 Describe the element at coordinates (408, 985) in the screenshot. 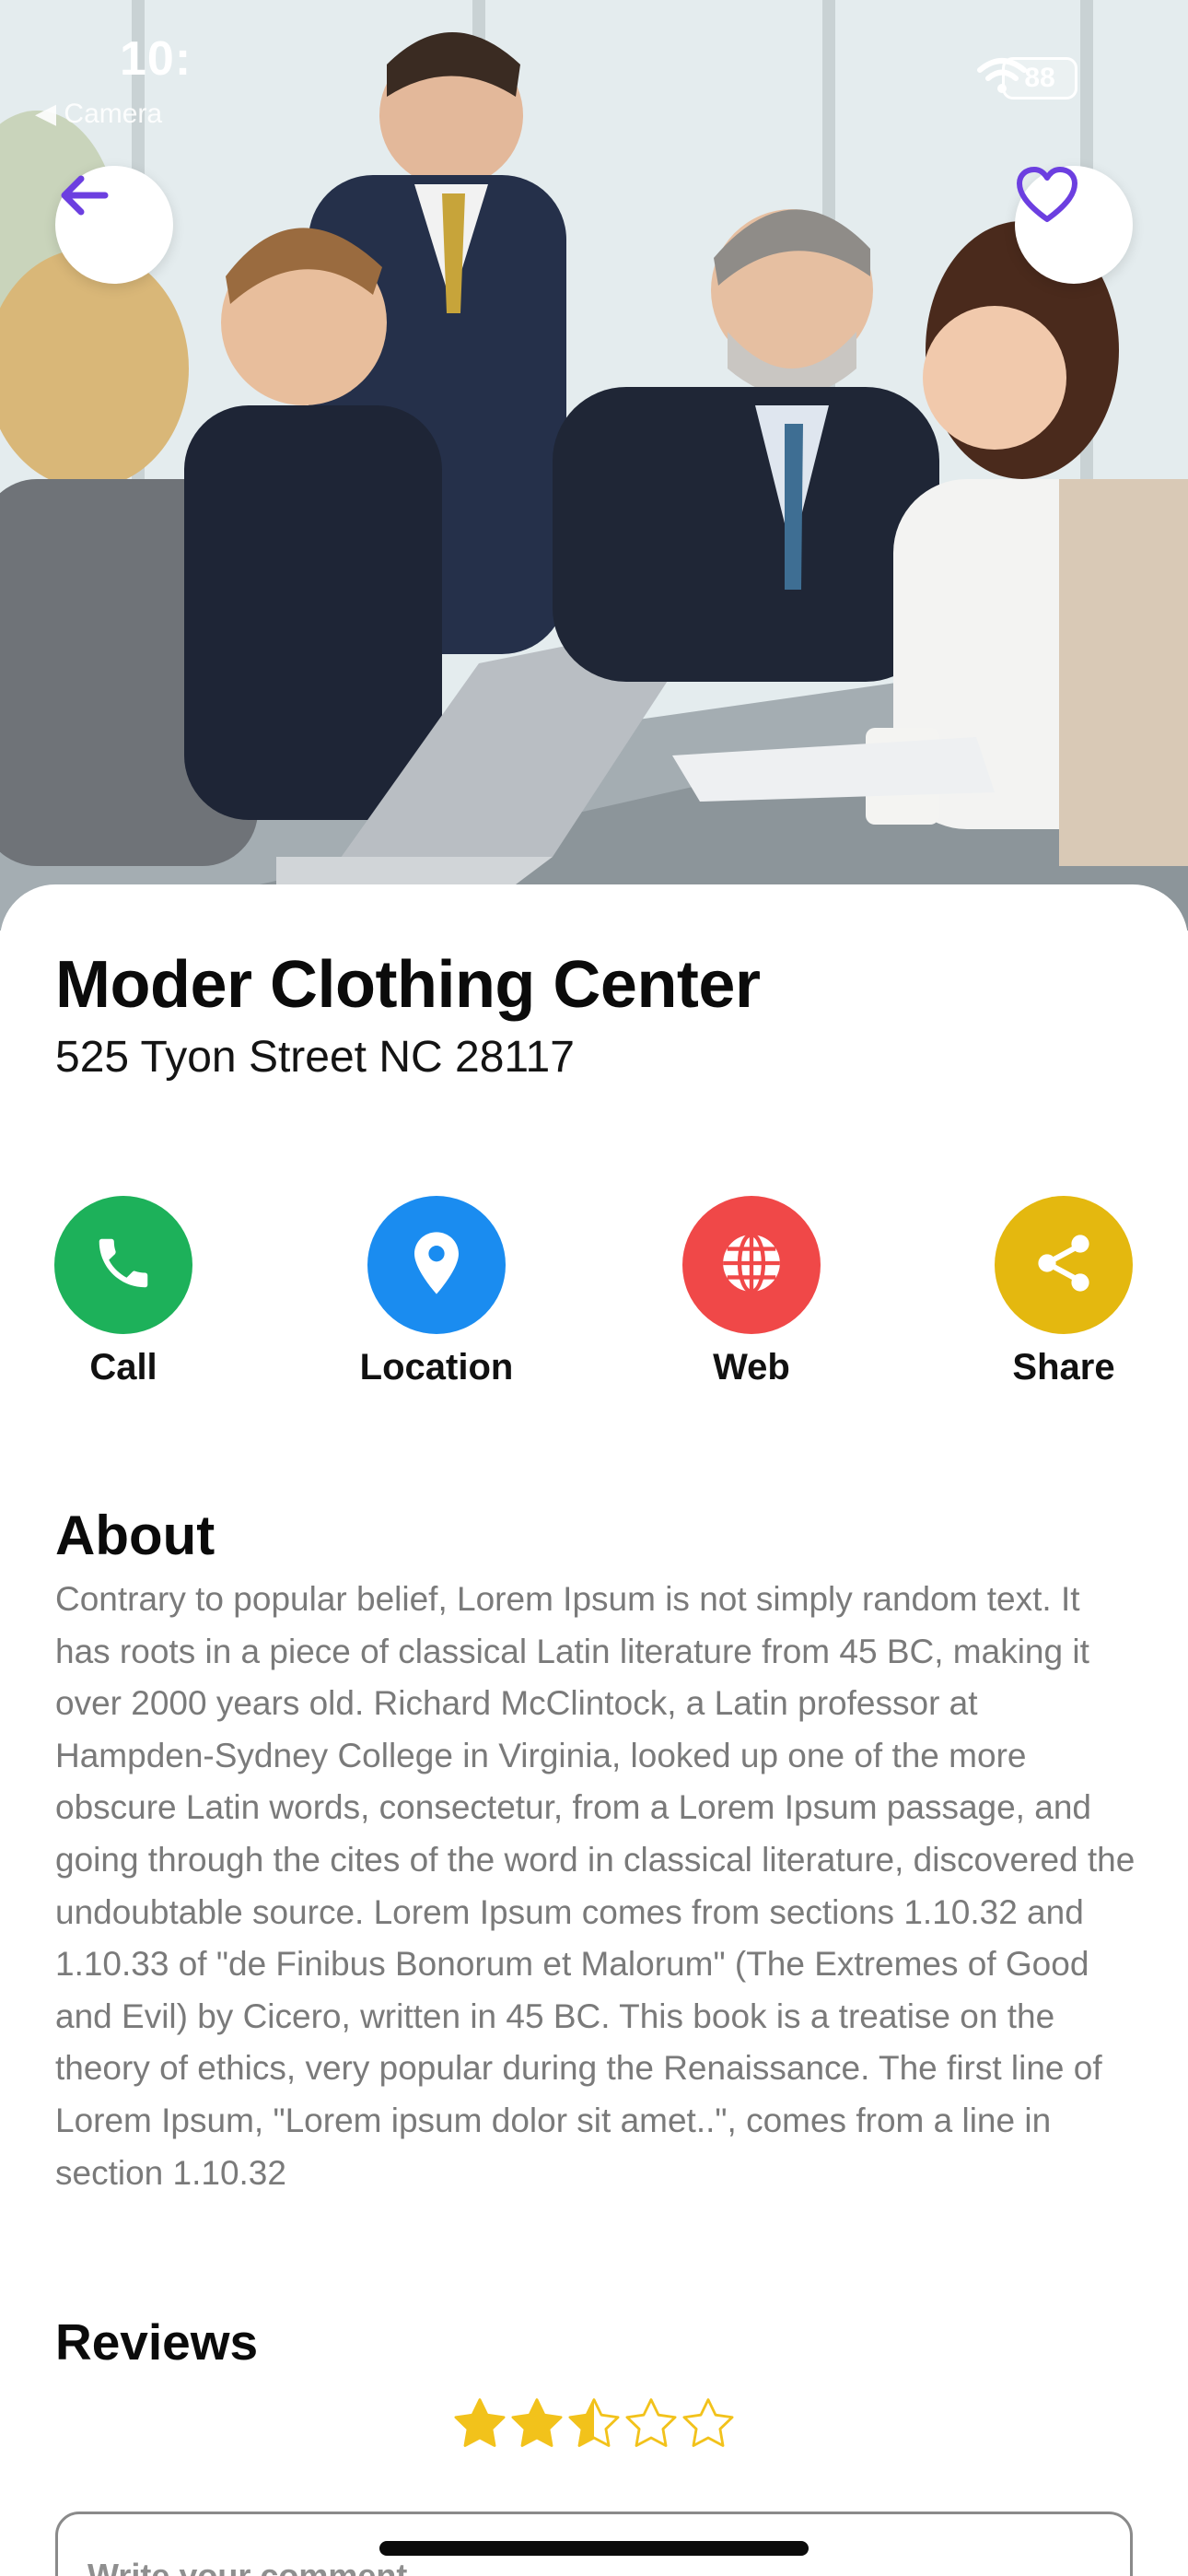

I see `place-title: Moder Clothing Center` at that location.